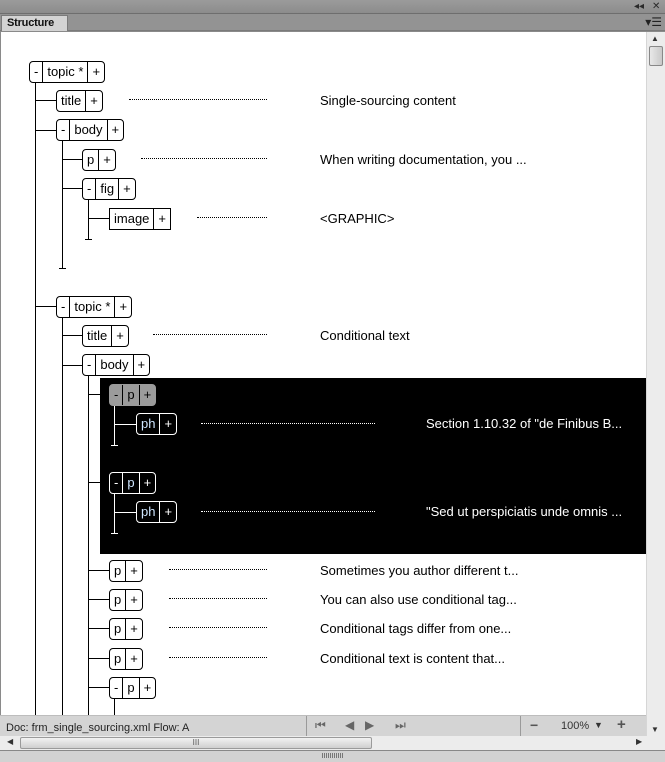  I want to click on tree-node-fig: - fig +, so click(109, 189).